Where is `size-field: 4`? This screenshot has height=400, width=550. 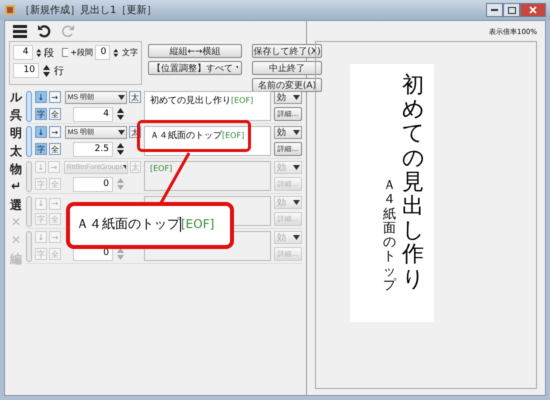 size-field: 4 is located at coordinates (93, 114).